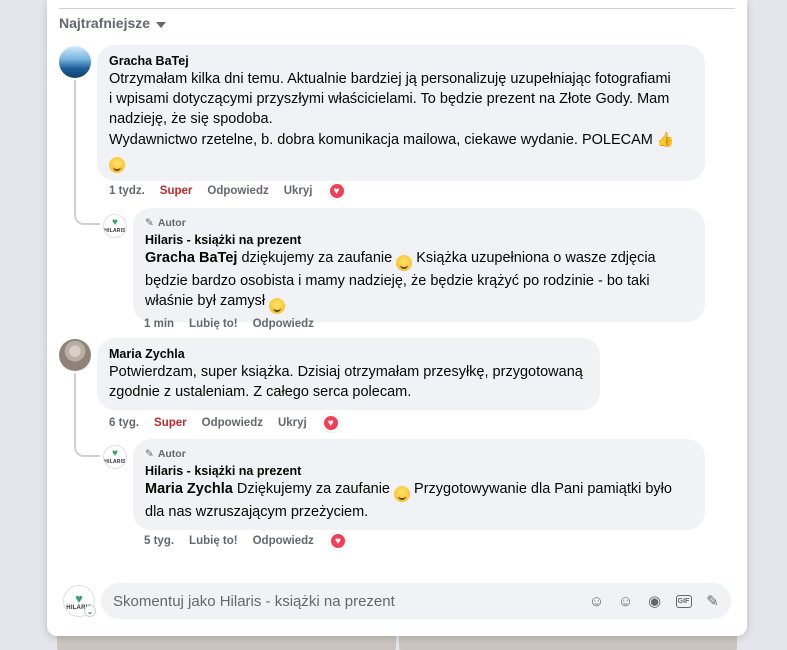 This screenshot has height=650, width=787. What do you see at coordinates (665, 139) in the screenshot?
I see `thumbs-up-emoji: 👍` at bounding box center [665, 139].